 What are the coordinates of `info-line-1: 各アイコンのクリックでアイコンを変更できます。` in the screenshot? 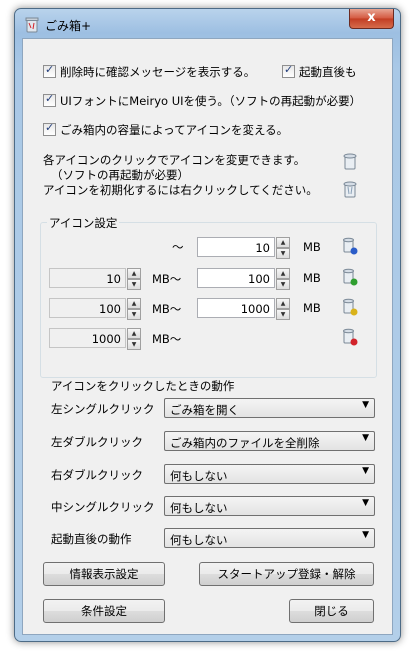 It's located at (174, 160).